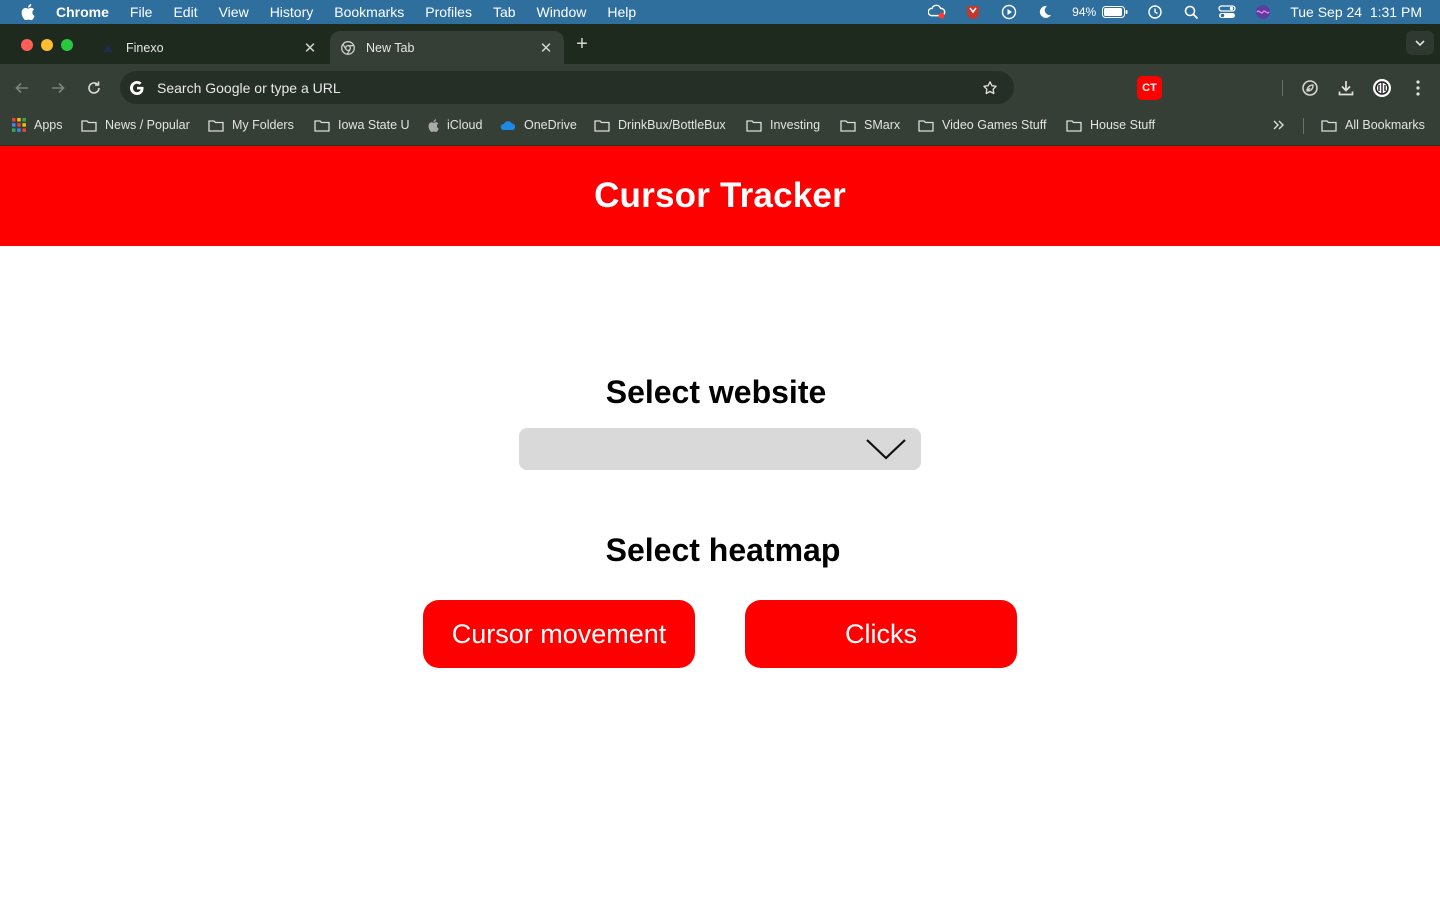 This screenshot has height=900, width=1440. I want to click on menubar-status-area: 94% Tue Sep 24 1:31 PM, so click(1175, 12).